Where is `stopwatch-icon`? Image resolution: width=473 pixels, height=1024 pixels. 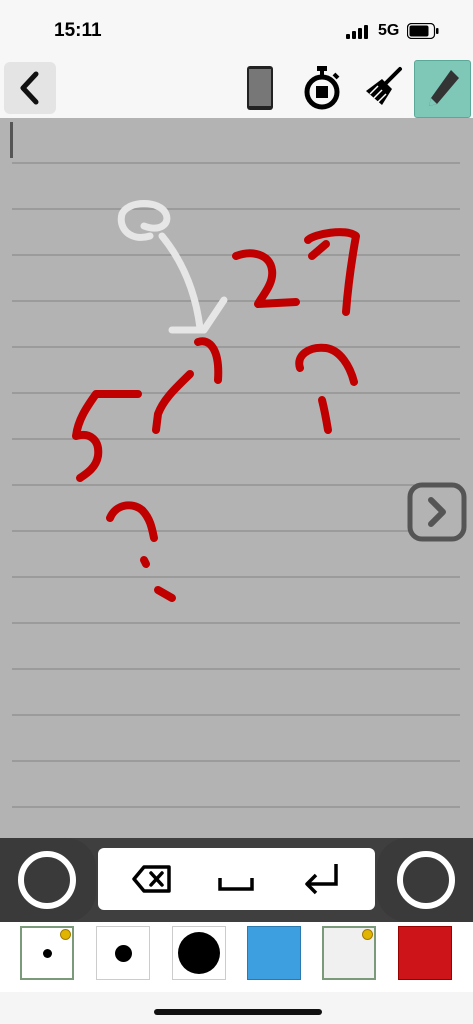 stopwatch-icon is located at coordinates (322, 88).